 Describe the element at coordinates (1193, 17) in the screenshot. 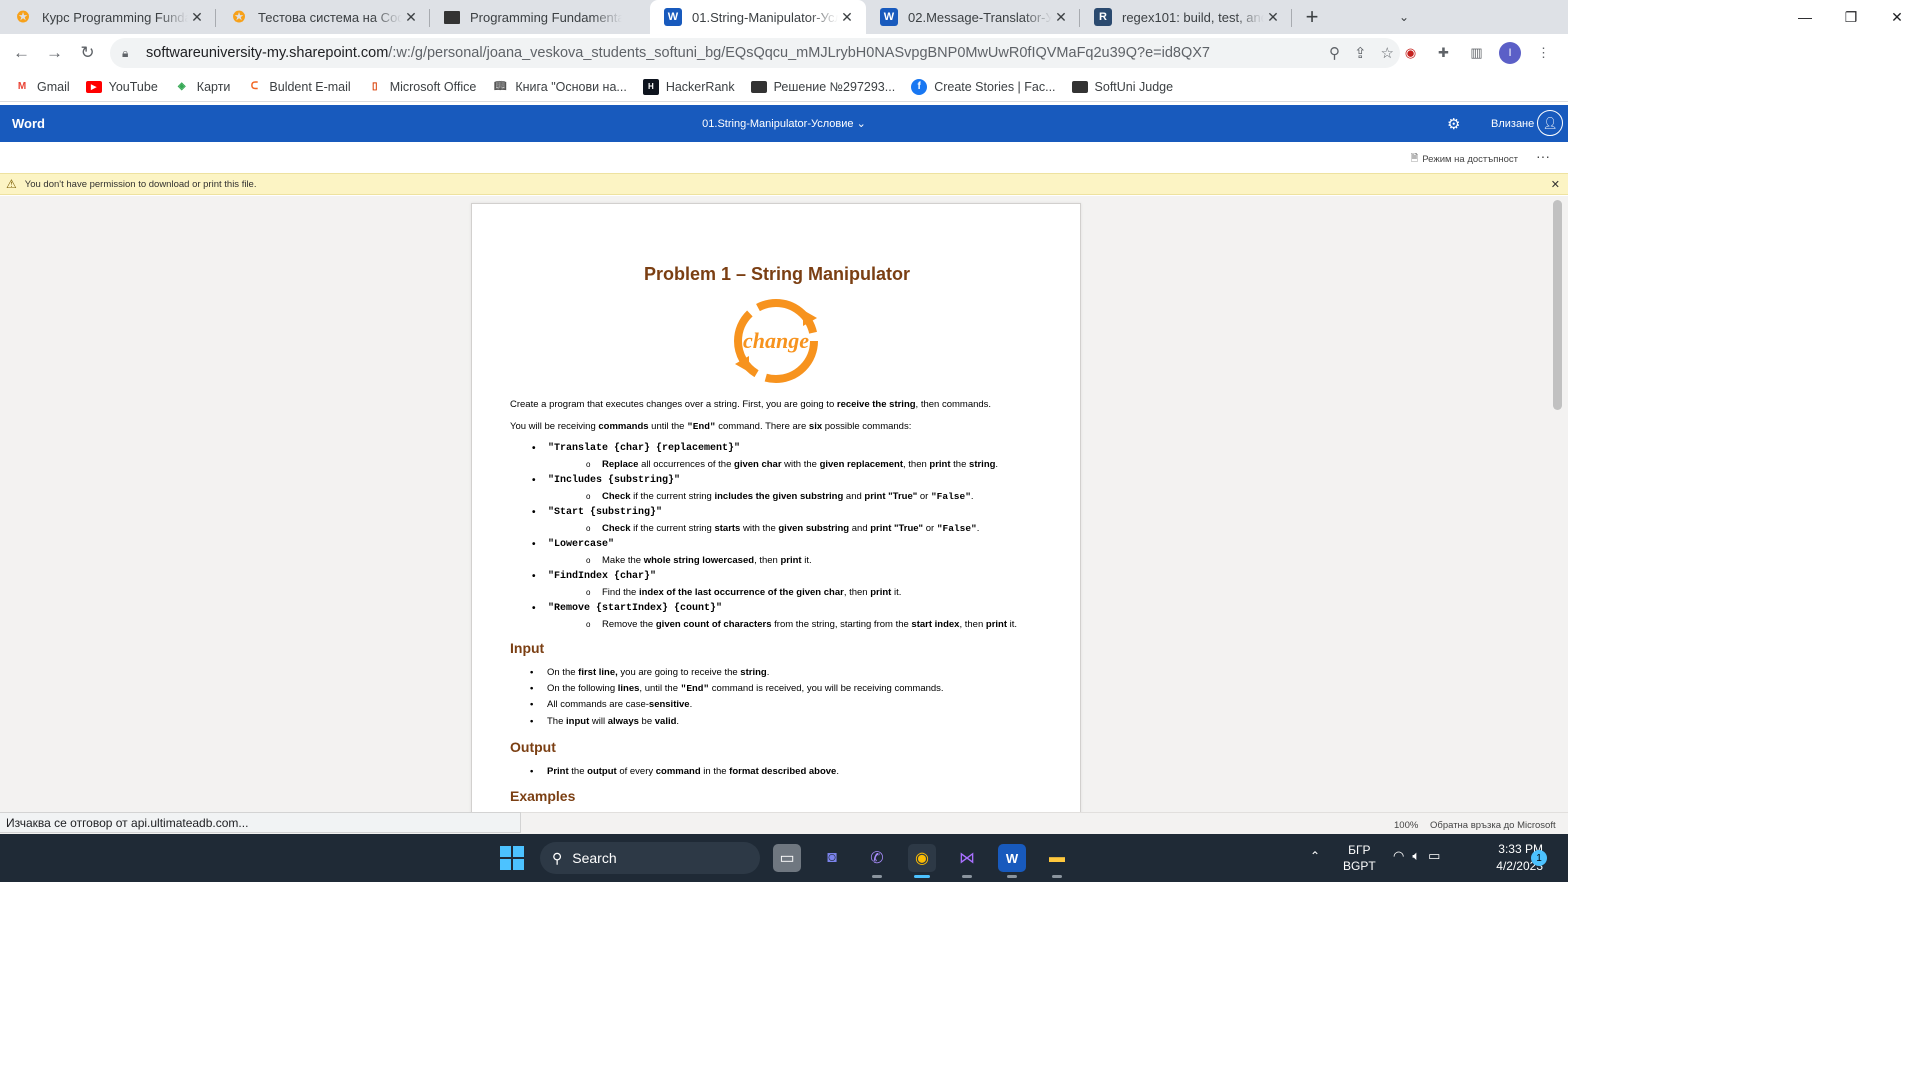

I see `tab-title: regex101: build, test, and debug` at that location.